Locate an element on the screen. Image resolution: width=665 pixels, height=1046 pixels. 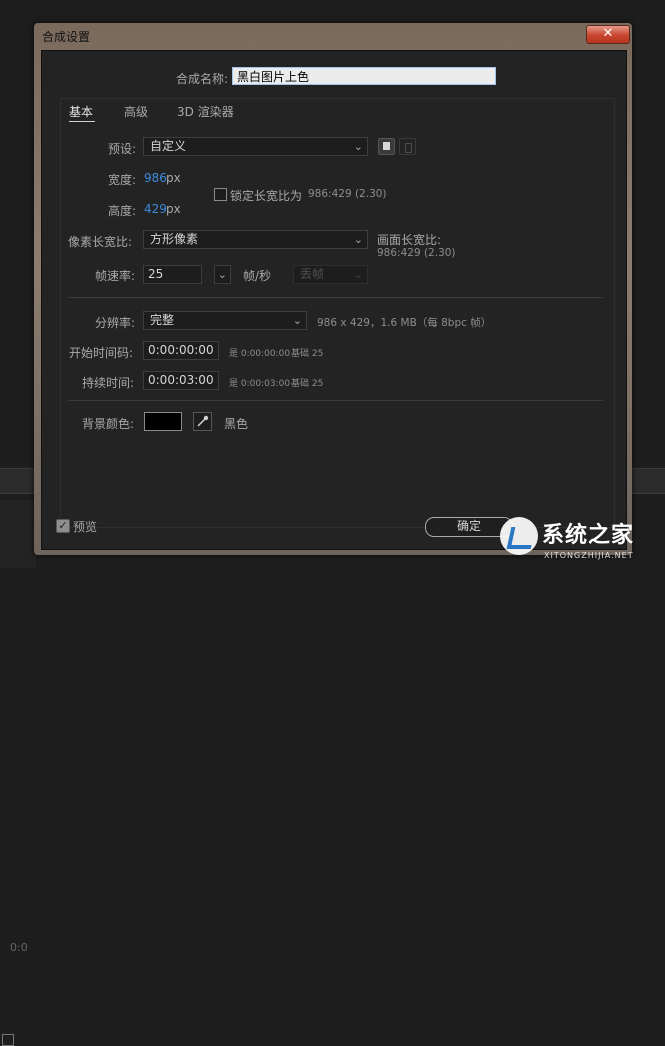
lock-aspect-checkbox is located at coordinates (220, 194).